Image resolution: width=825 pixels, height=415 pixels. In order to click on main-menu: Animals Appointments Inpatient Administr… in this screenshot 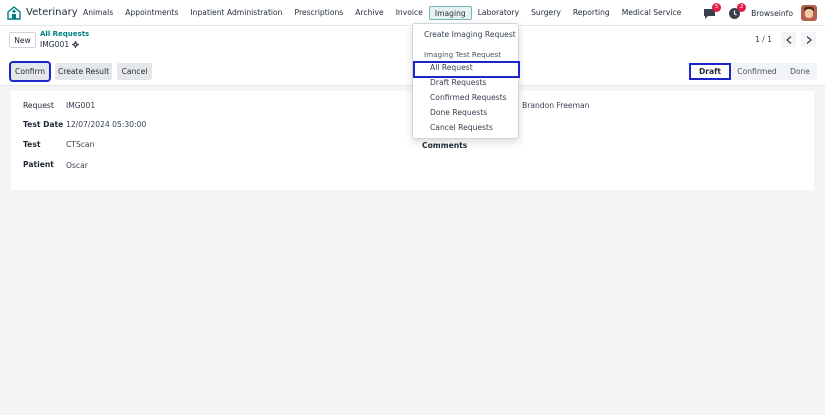, I will do `click(382, 13)`.